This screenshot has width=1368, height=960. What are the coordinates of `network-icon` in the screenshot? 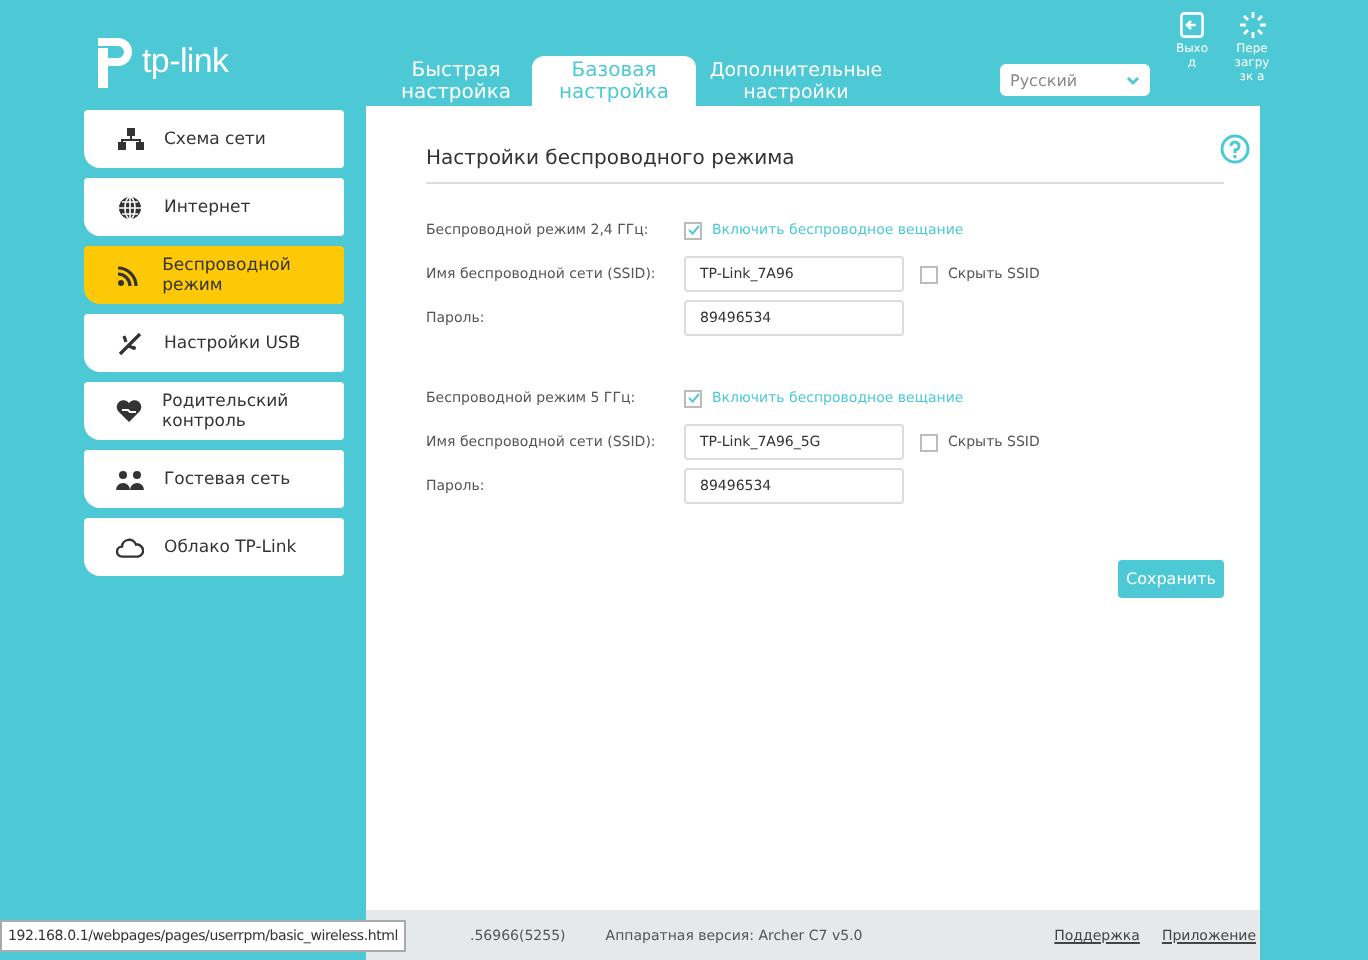 It's located at (130, 139).